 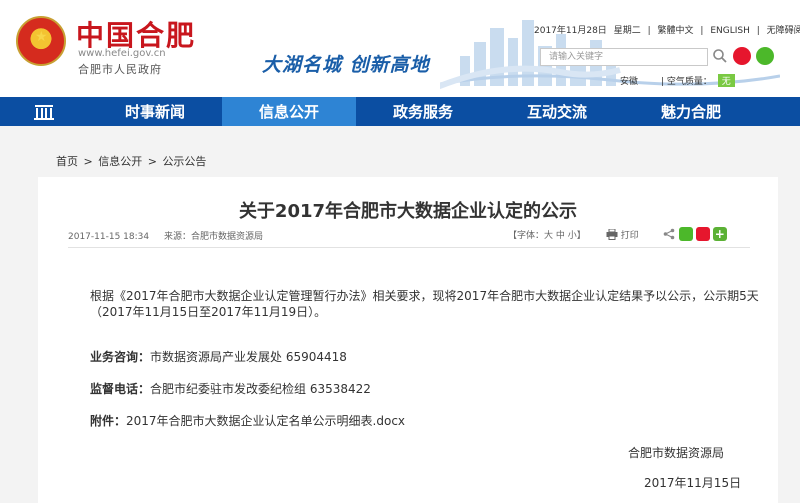 I want to click on slogan: 大湖名城 创新高地, so click(x=346, y=65).